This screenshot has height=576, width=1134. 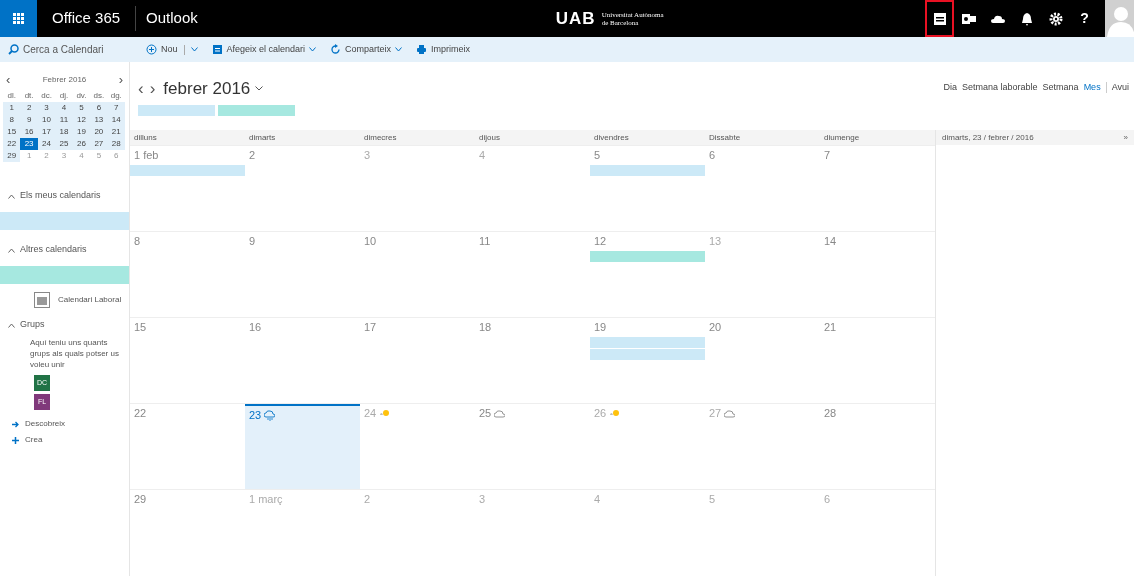 I want to click on date-cell: 18, so click(x=64, y=132).